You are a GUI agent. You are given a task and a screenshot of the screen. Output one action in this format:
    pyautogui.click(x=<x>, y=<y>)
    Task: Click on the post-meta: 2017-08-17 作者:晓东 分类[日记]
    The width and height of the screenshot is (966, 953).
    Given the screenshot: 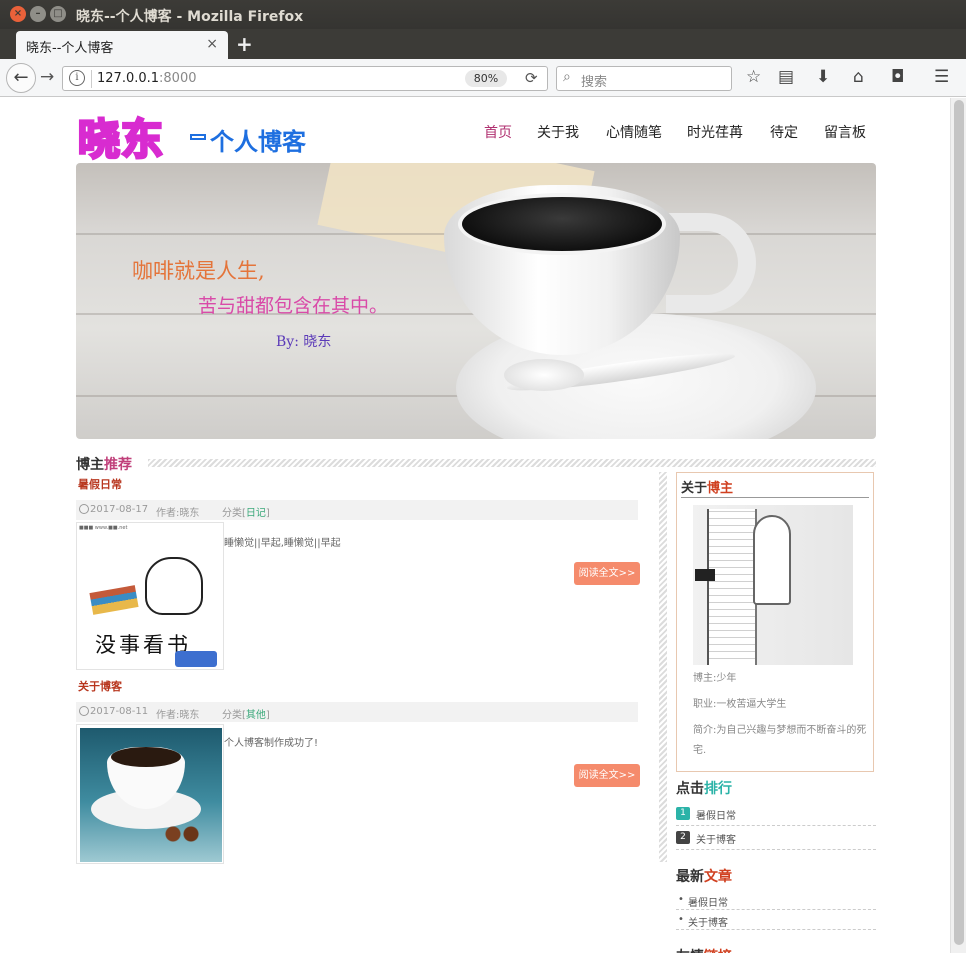 What is the action you would take?
    pyautogui.click(x=357, y=510)
    